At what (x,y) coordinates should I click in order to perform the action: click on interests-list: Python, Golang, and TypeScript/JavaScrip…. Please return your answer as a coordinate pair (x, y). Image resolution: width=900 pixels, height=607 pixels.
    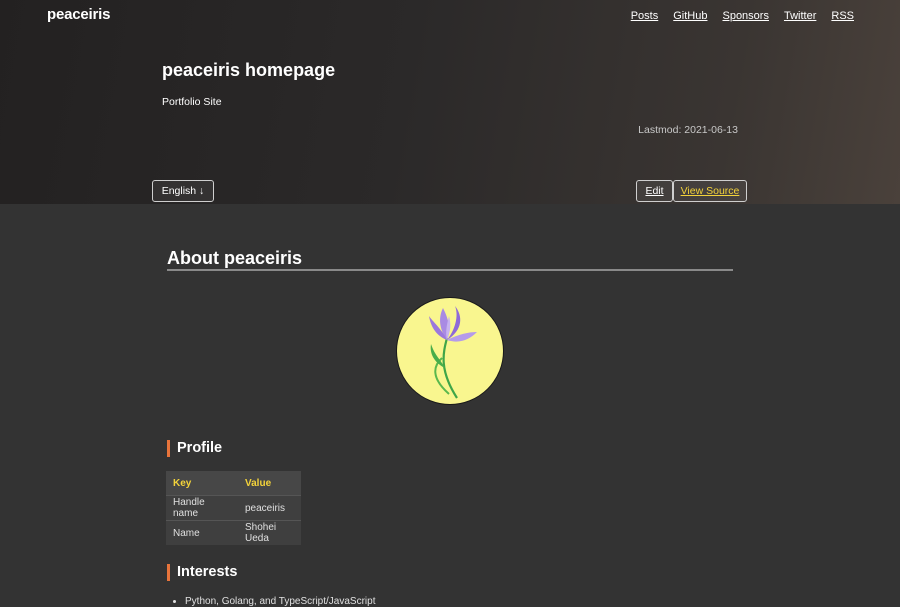
    Looking at the image, I should click on (271, 601).